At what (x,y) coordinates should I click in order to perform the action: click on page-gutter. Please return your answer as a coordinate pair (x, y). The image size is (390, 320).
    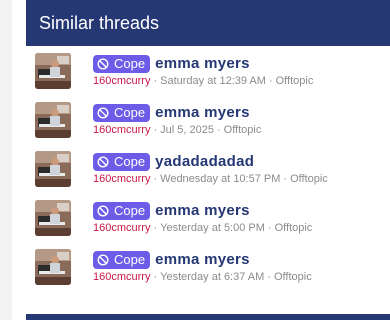
    Looking at the image, I should click on (6, 160).